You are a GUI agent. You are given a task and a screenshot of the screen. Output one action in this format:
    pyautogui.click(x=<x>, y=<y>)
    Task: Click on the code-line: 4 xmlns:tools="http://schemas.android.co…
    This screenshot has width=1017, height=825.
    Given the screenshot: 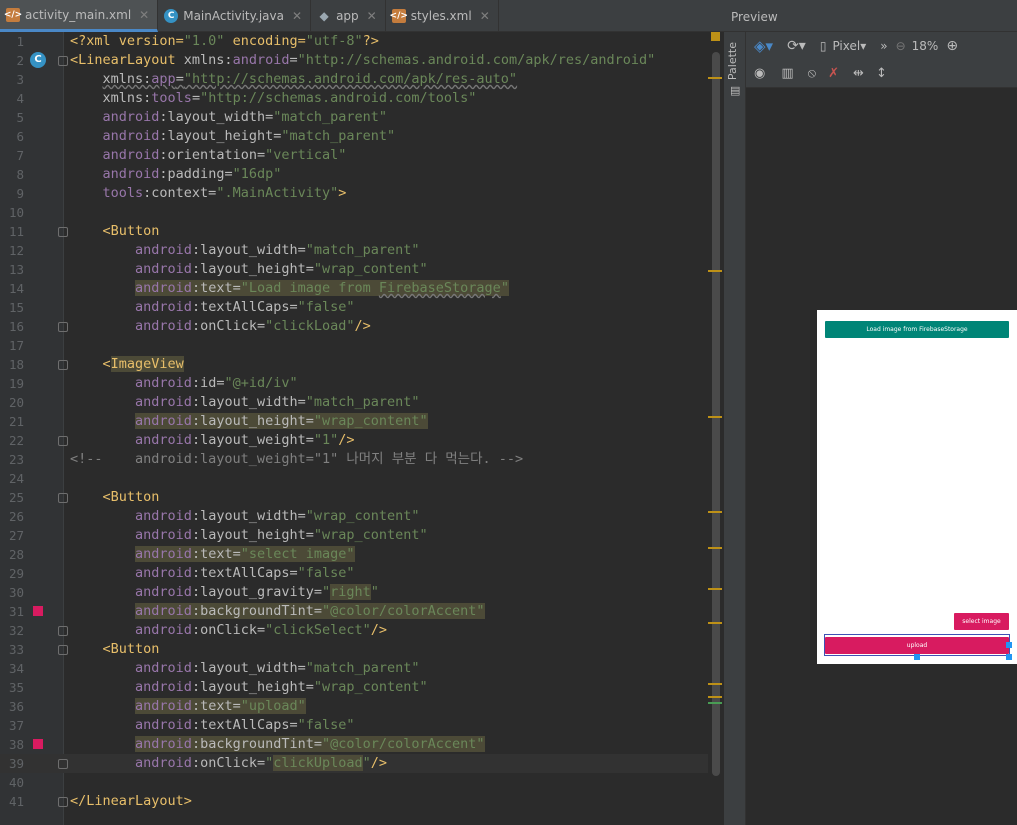 What is the action you would take?
    pyautogui.click(x=354, y=98)
    